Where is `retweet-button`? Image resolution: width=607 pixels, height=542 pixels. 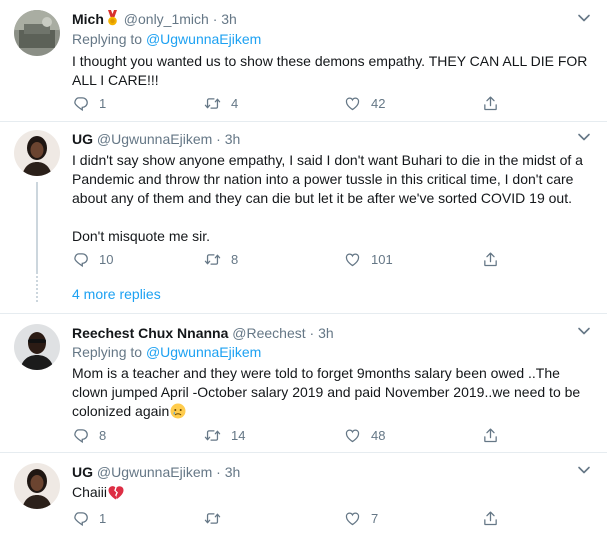
retweet-button is located at coordinates (217, 518).